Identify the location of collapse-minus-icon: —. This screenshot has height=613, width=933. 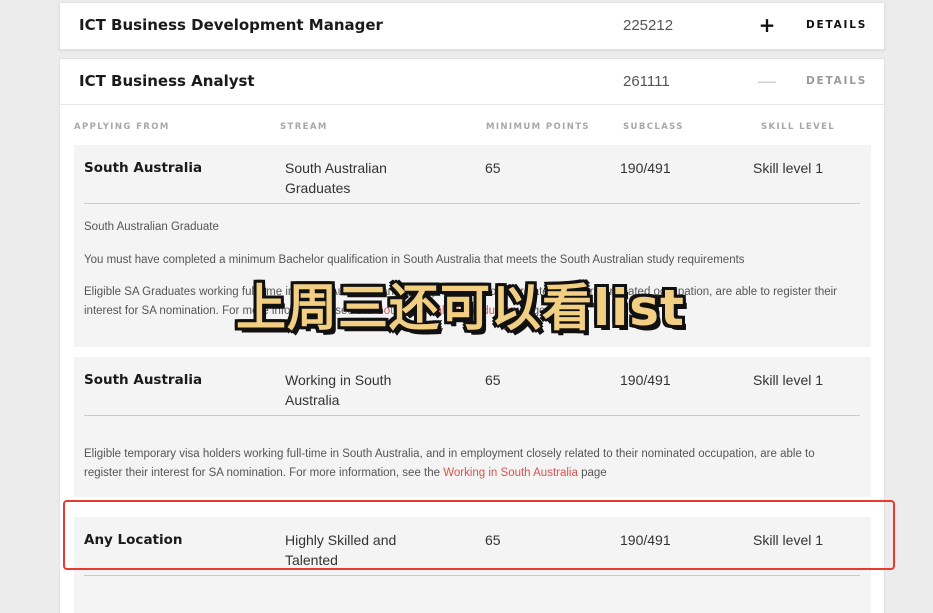
(767, 81).